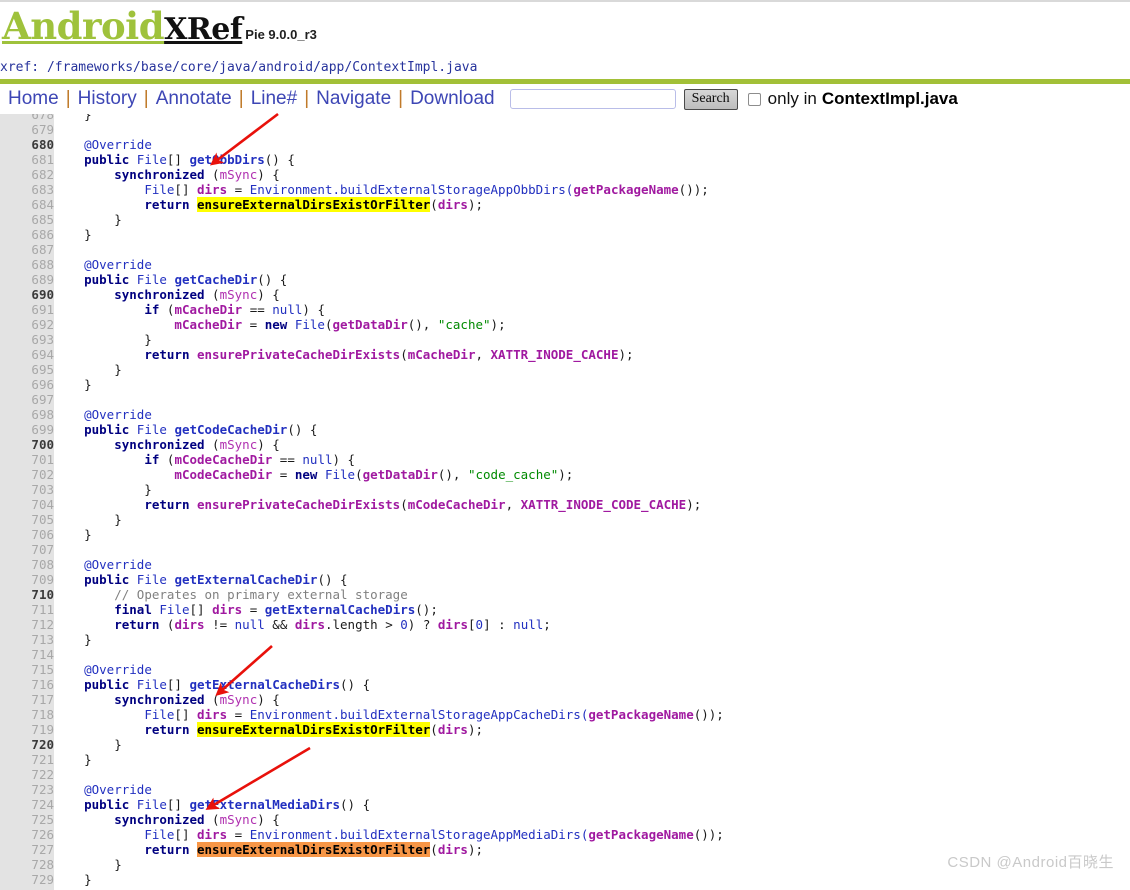 The image size is (1130, 890). What do you see at coordinates (27, 504) in the screenshot?
I see `line-number-704: 704` at bounding box center [27, 504].